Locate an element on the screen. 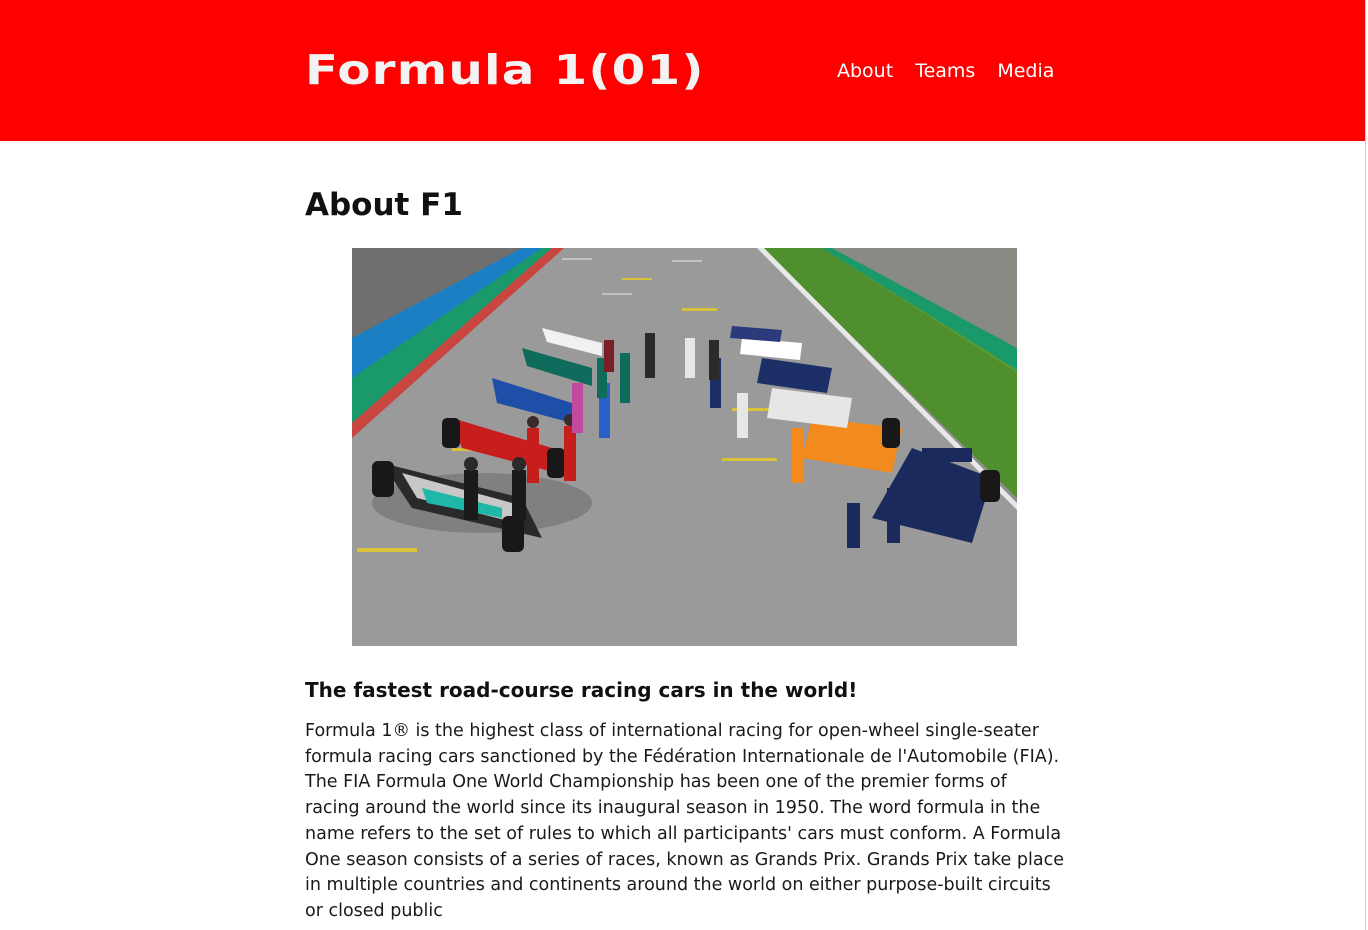 The image size is (1368, 930). nav-link-about: About is located at coordinates (865, 71).